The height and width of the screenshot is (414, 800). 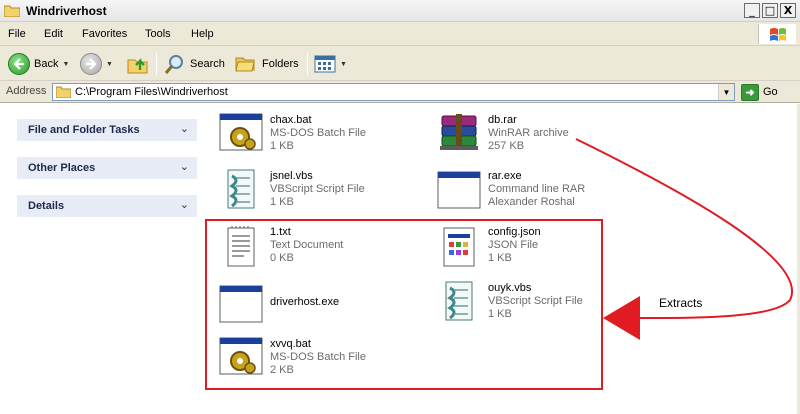 I want to click on file-item: jsnel.vbs VBScript Script File 1 KB, so click(x=318, y=194).